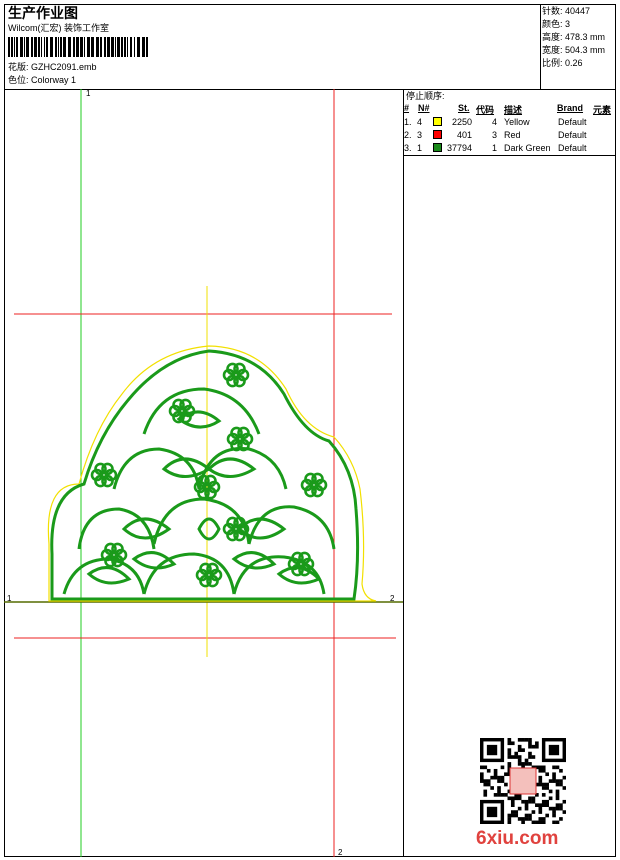 This screenshot has width=620, height=860. What do you see at coordinates (540, 47) in the screenshot?
I see `header-divider` at bounding box center [540, 47].